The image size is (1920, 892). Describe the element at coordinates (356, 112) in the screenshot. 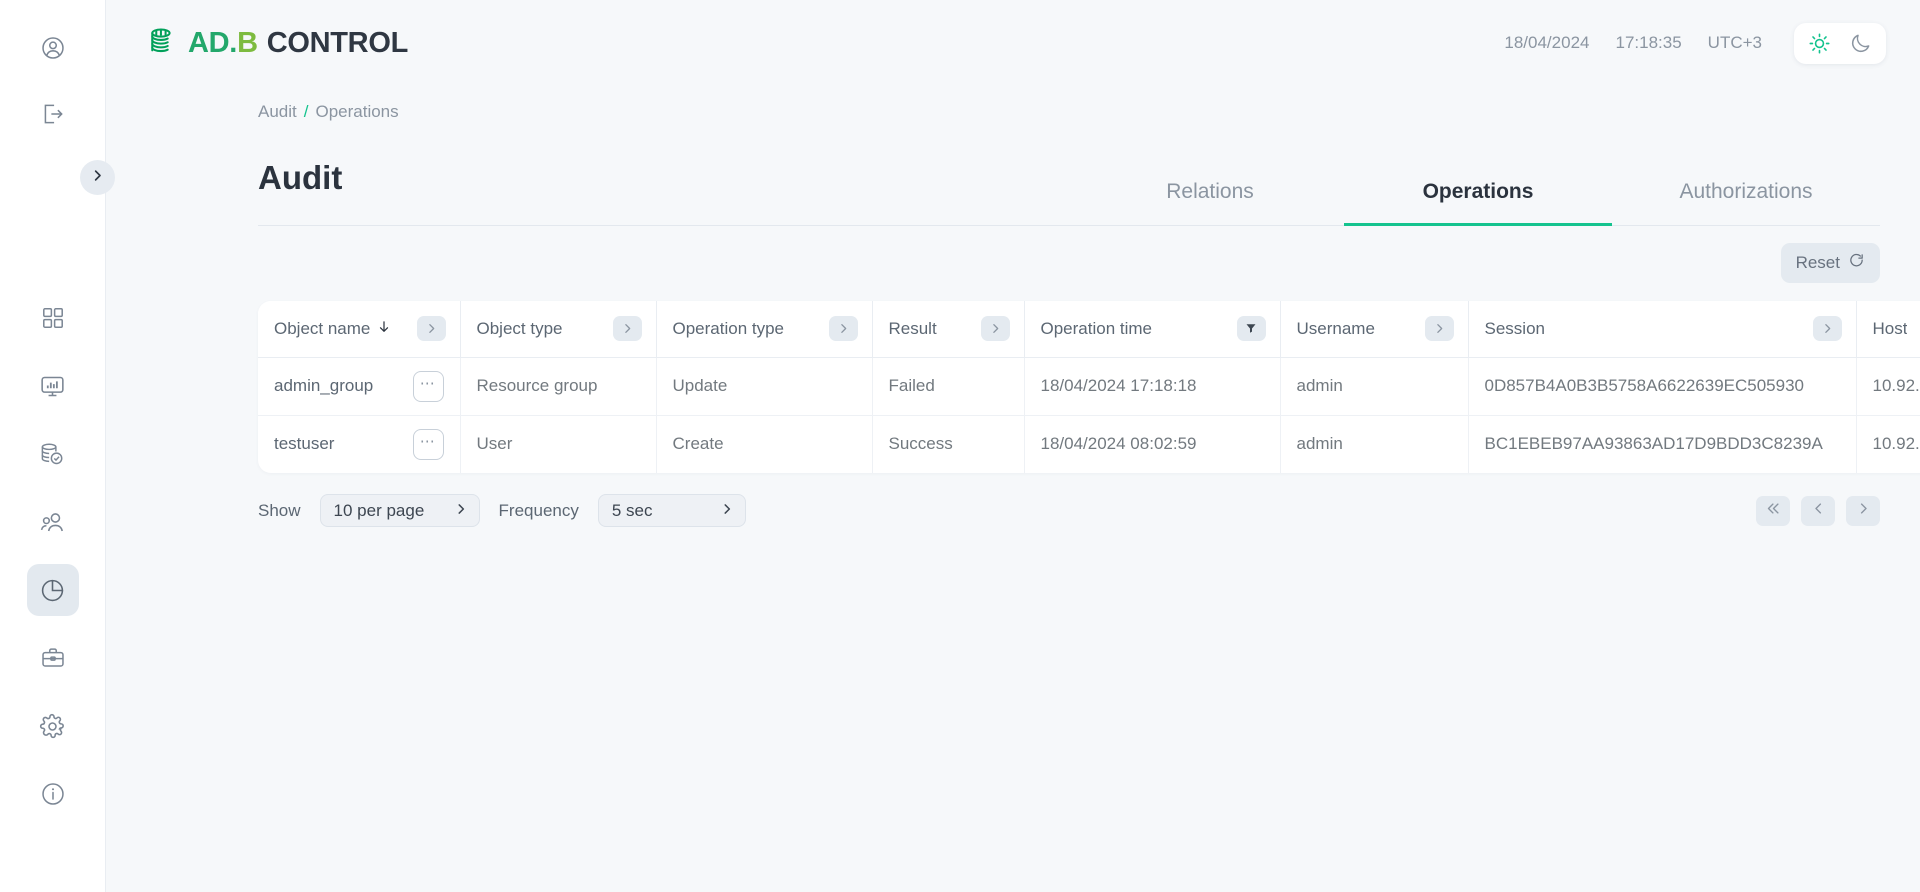

I see `breadcrumb-current: Operations` at that location.